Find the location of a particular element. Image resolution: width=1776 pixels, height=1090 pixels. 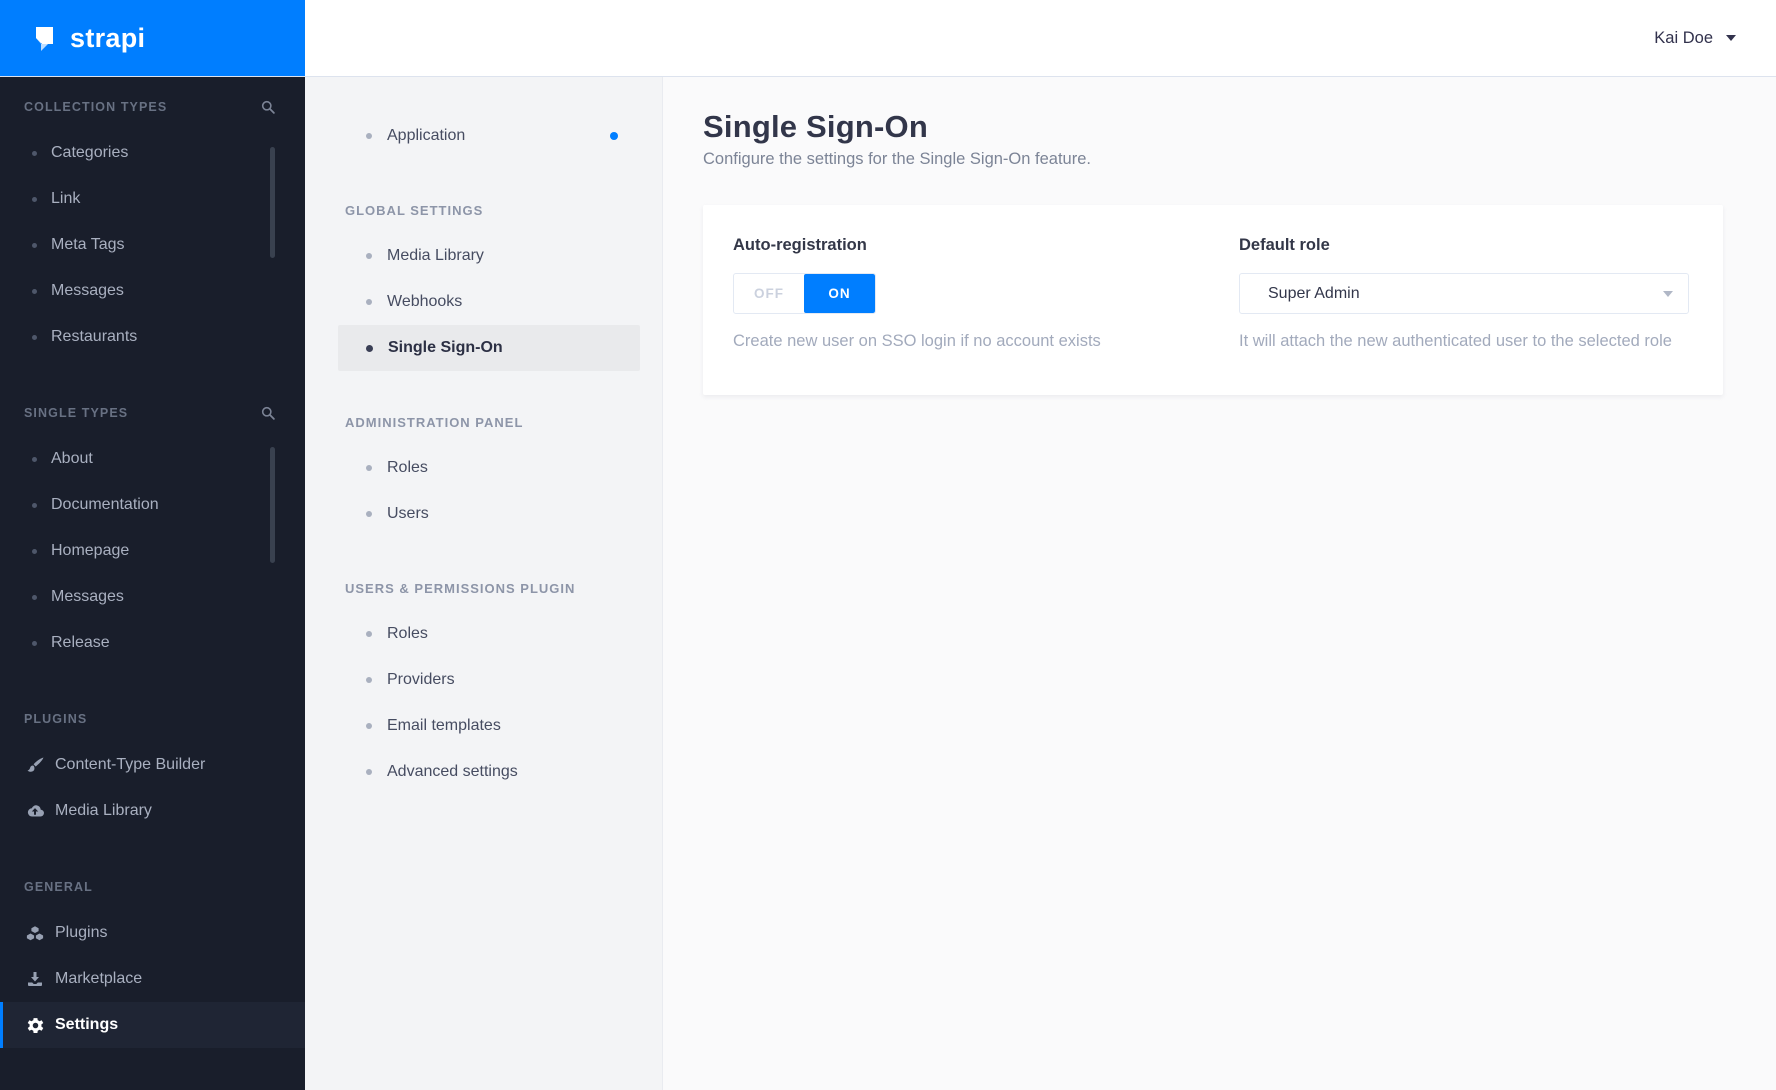

sidebar-item-homepage: Homepage is located at coordinates (152, 551).